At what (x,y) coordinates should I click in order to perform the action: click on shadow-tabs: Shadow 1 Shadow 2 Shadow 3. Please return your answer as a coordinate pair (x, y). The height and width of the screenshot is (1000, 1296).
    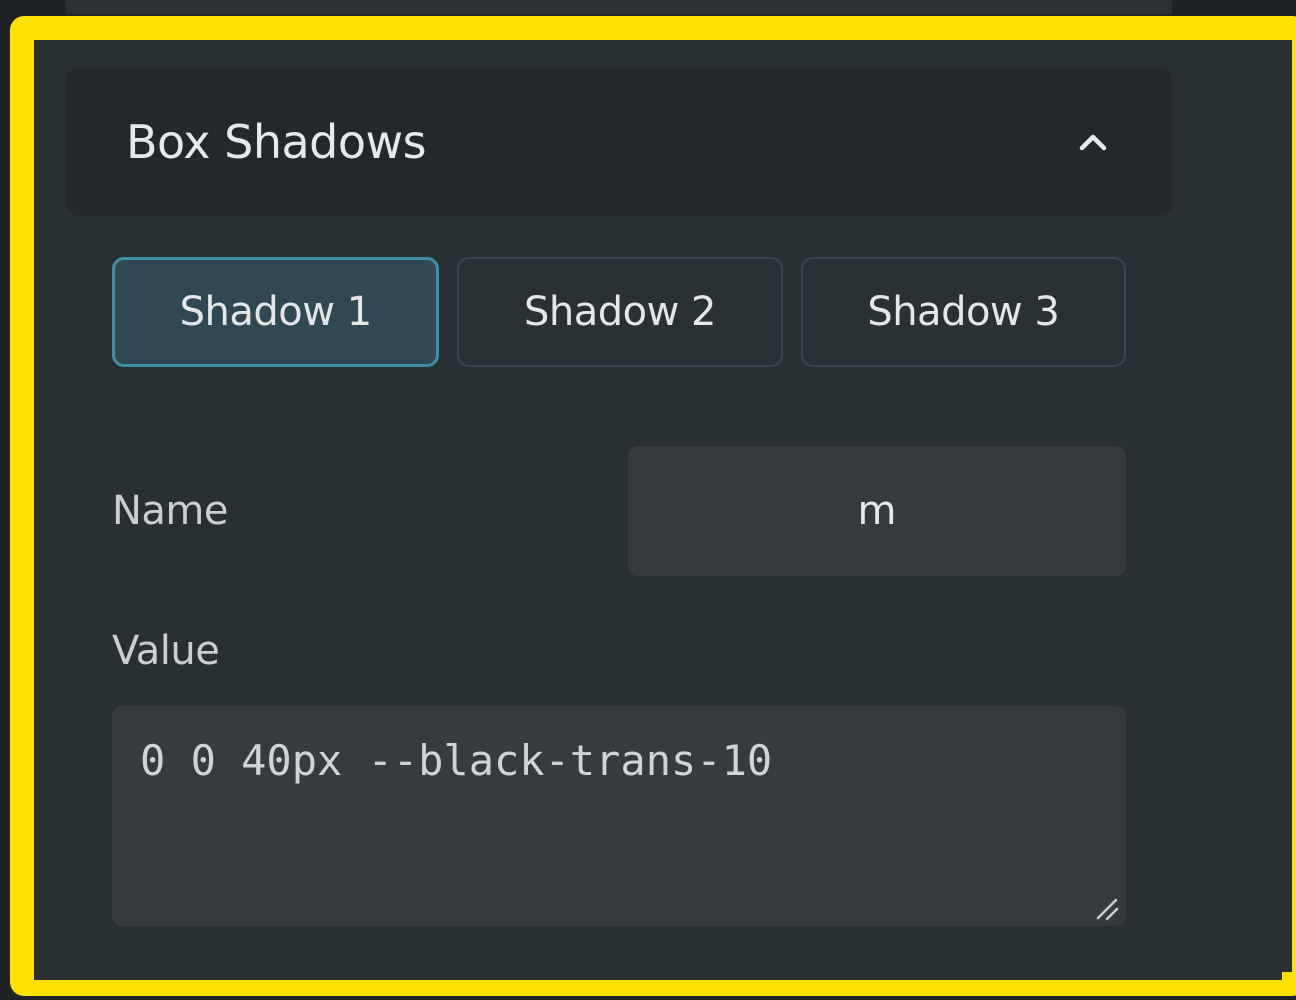
    Looking at the image, I should click on (619, 312).